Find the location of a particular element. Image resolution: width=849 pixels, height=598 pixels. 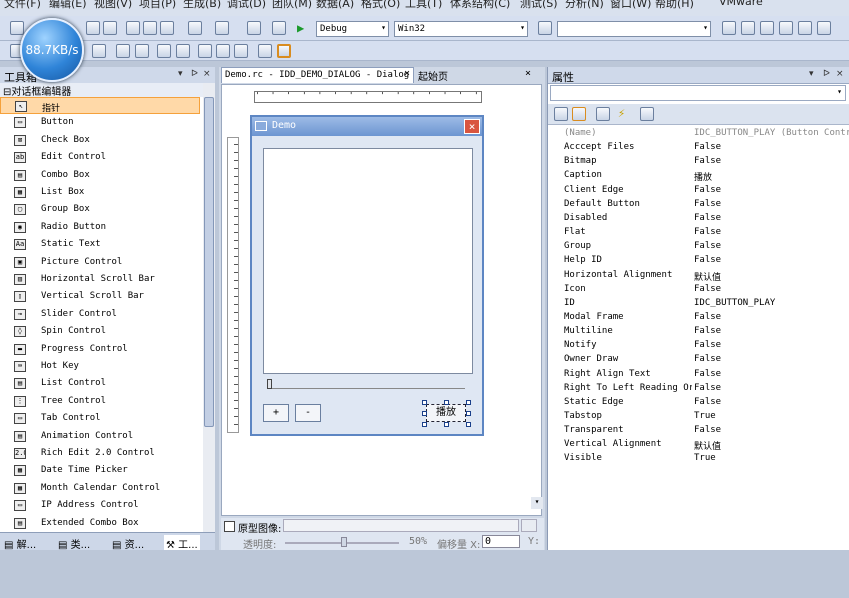

property-row: Visible True is located at coordinates (705, 459).